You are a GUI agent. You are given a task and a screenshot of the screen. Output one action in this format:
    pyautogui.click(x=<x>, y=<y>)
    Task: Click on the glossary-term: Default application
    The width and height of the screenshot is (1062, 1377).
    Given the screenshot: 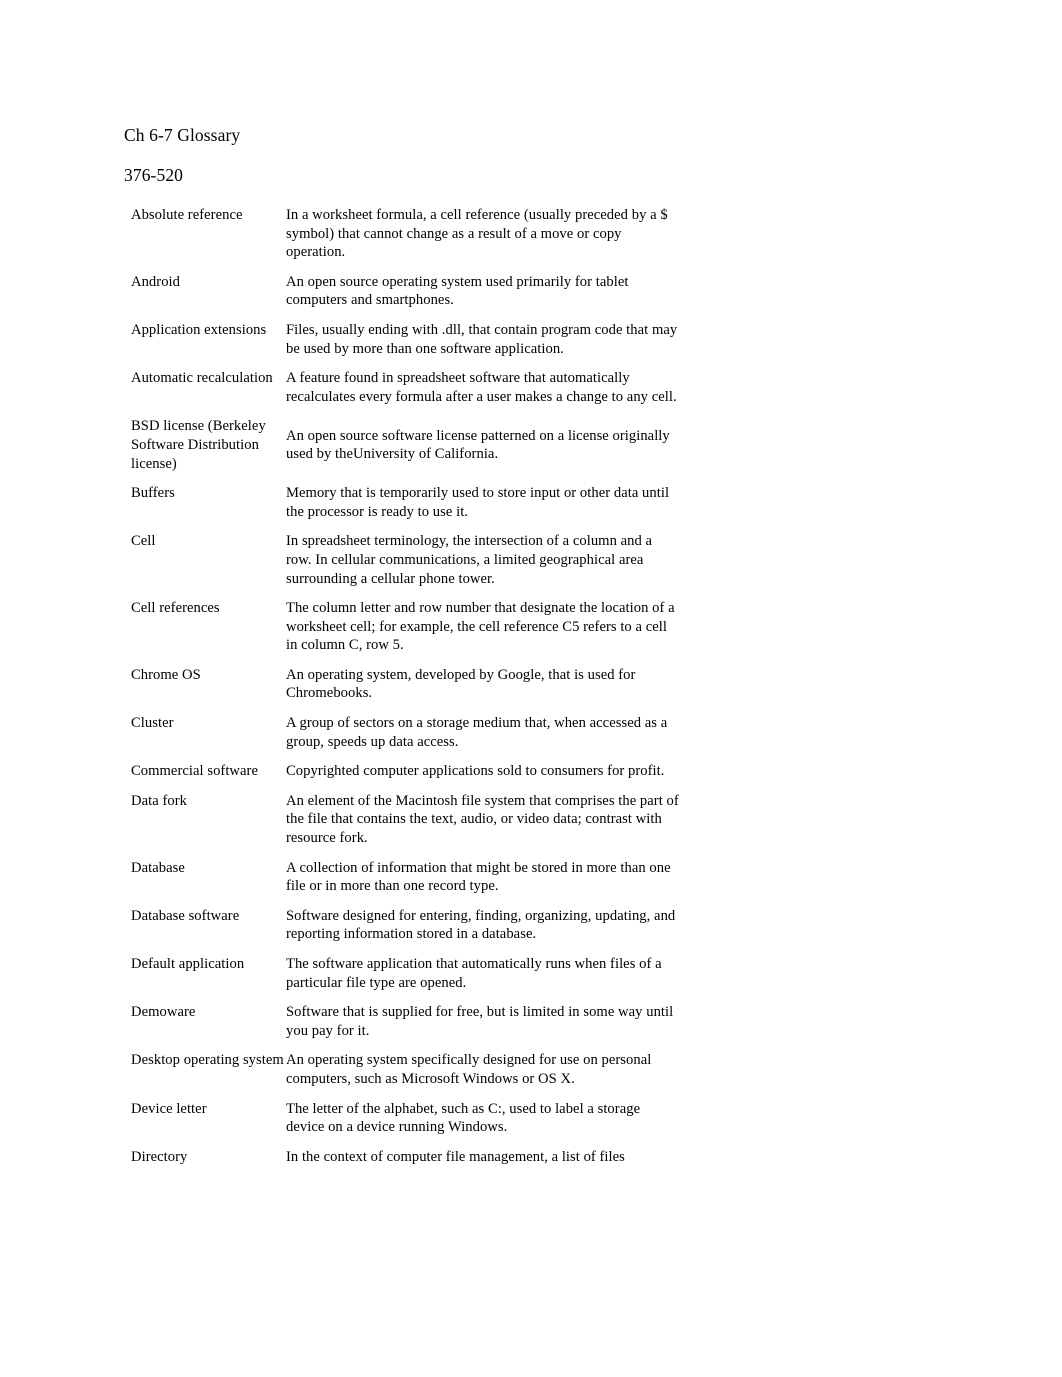 What is the action you would take?
    pyautogui.click(x=188, y=964)
    